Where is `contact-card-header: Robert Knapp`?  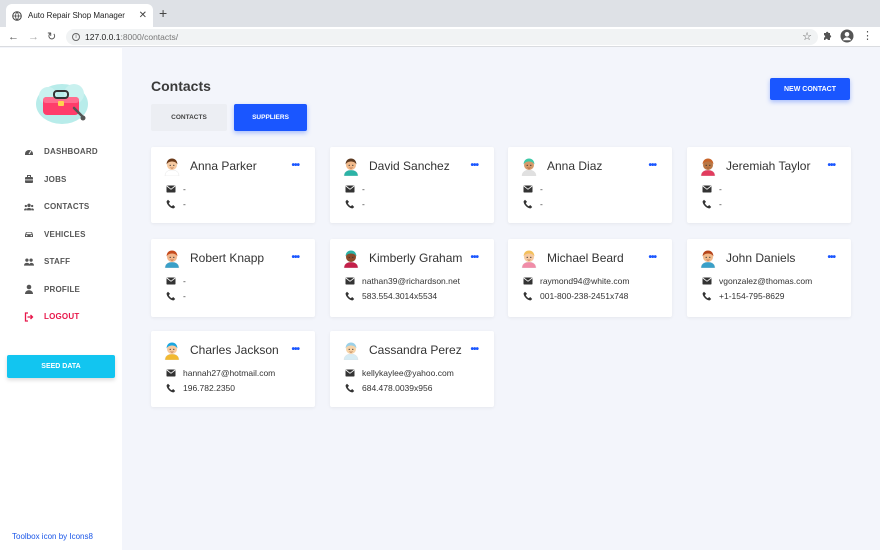
contact-card-header: Robert Knapp is located at coordinates (213, 258).